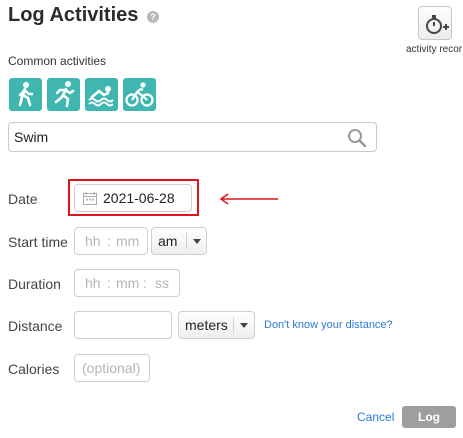 The width and height of the screenshot is (463, 438). I want to click on bike-icon, so click(139, 94).